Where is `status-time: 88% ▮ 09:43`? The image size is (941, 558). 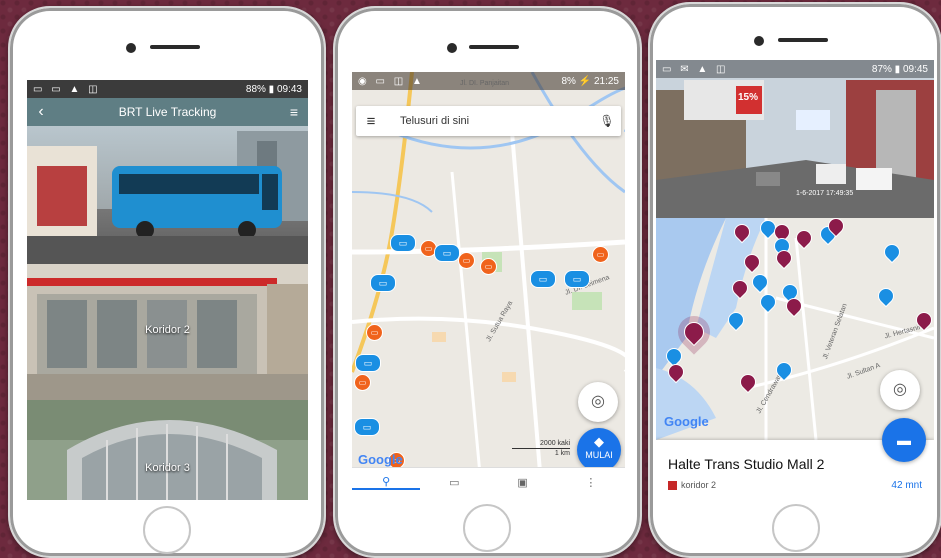 status-time: 88% ▮ 09:43 is located at coordinates (273, 89).